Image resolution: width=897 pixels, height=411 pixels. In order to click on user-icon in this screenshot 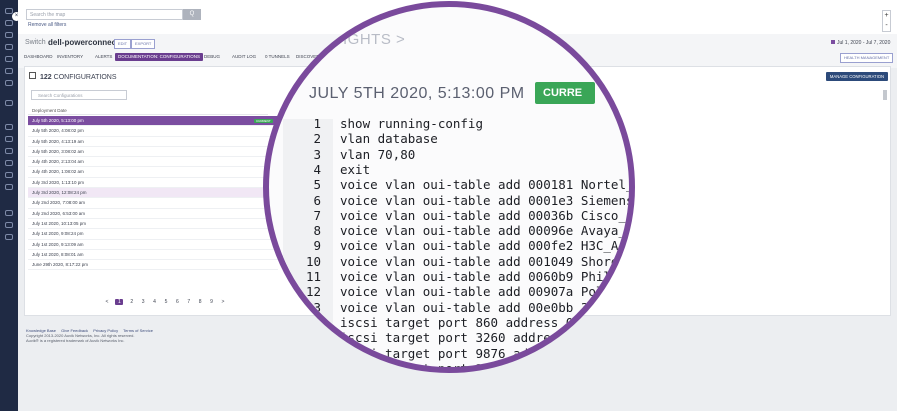, I will do `click(9, 151)`.